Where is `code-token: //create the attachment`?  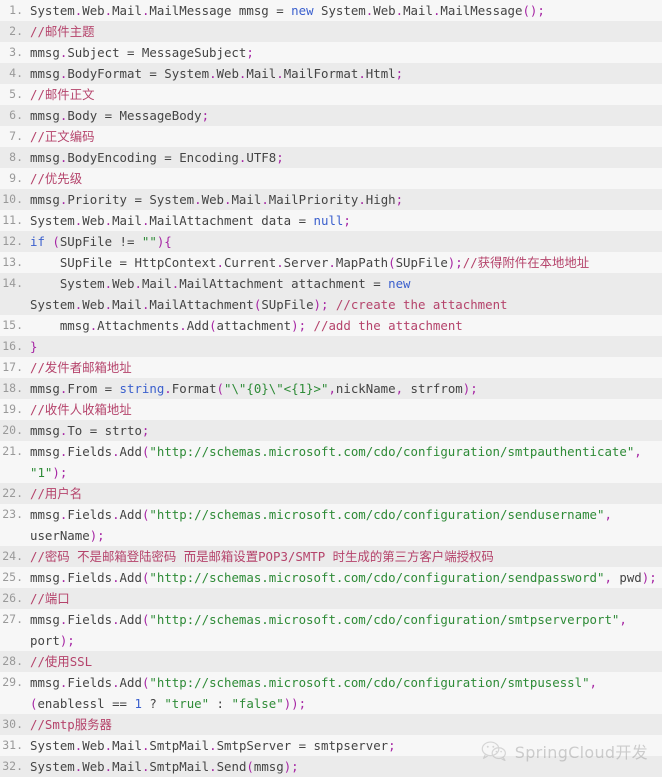
code-token: //create the attachment is located at coordinates (421, 304).